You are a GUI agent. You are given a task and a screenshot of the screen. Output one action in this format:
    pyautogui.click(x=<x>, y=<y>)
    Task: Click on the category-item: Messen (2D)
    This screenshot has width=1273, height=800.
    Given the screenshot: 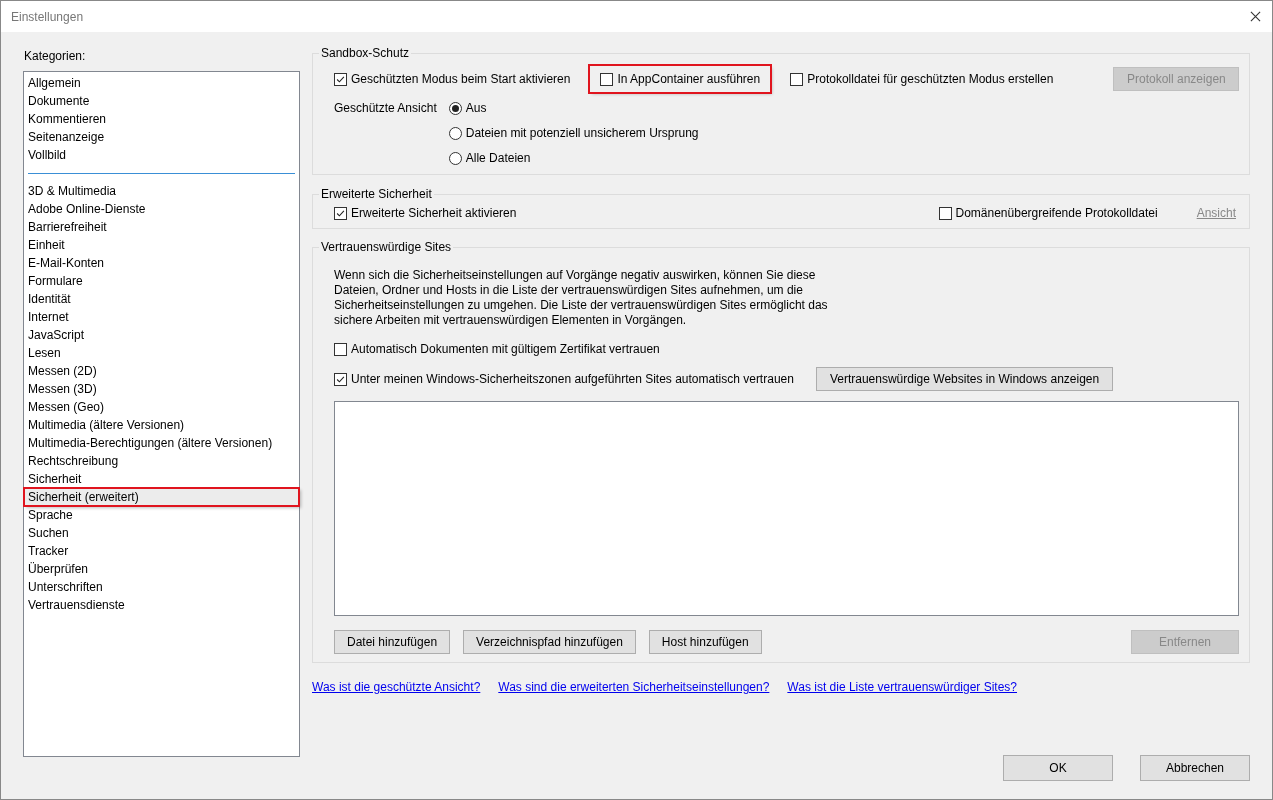 What is the action you would take?
    pyautogui.click(x=161, y=371)
    